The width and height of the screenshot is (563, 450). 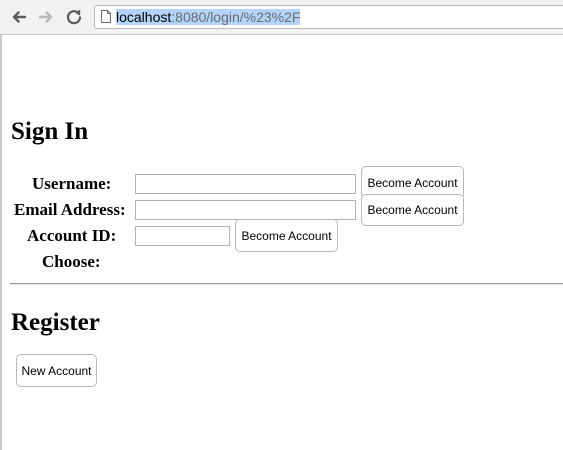 I want to click on url-text: localhost:8080/login/%23%2F, so click(x=208, y=17).